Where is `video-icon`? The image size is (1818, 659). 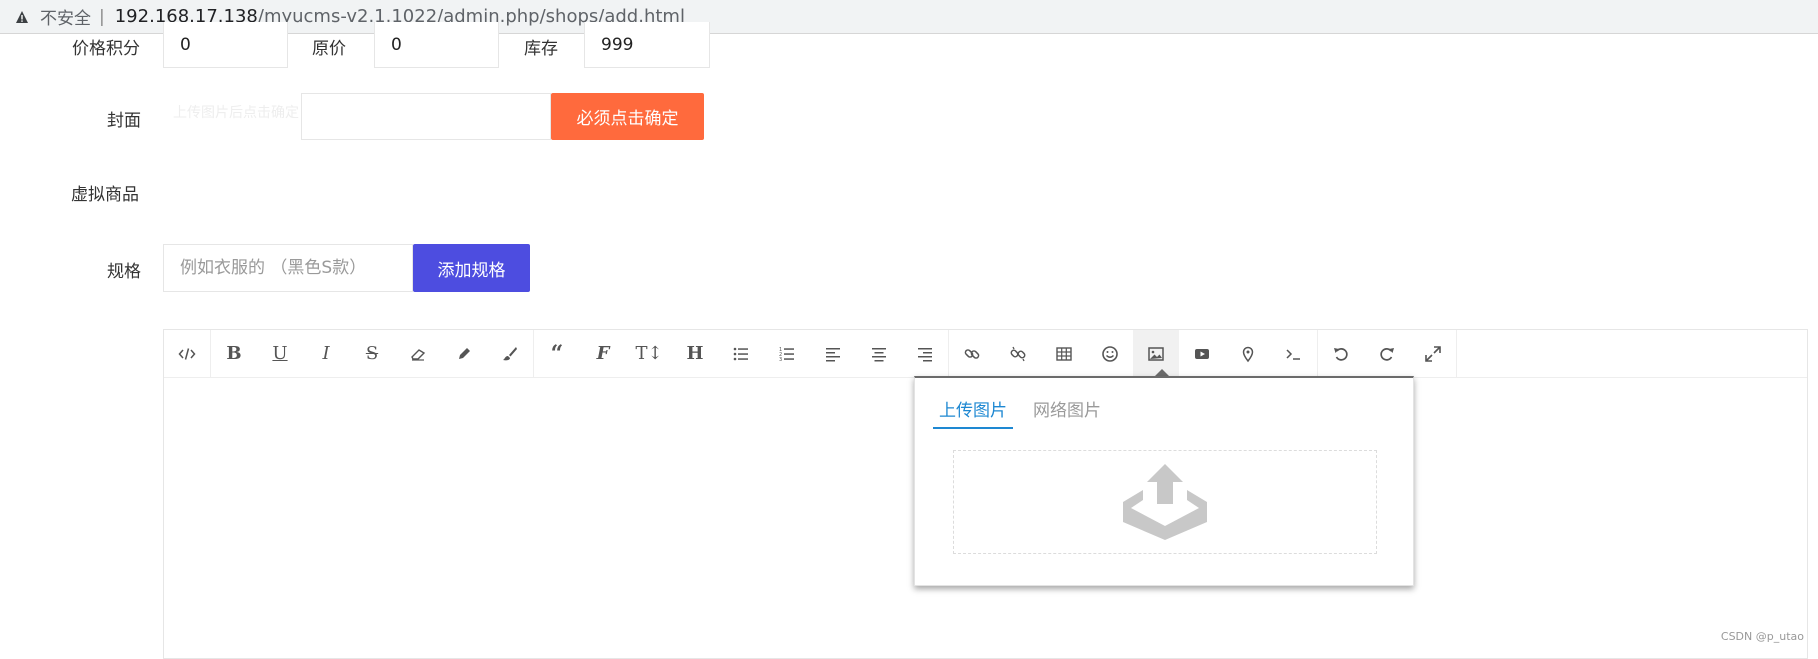
video-icon is located at coordinates (1202, 353).